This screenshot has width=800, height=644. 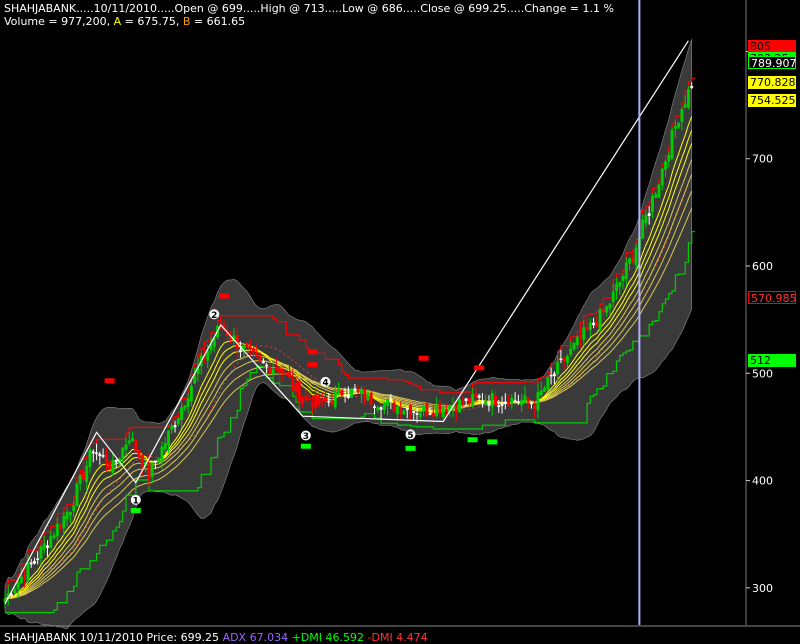 I want to click on y-tick-label: 700, so click(x=762, y=159).